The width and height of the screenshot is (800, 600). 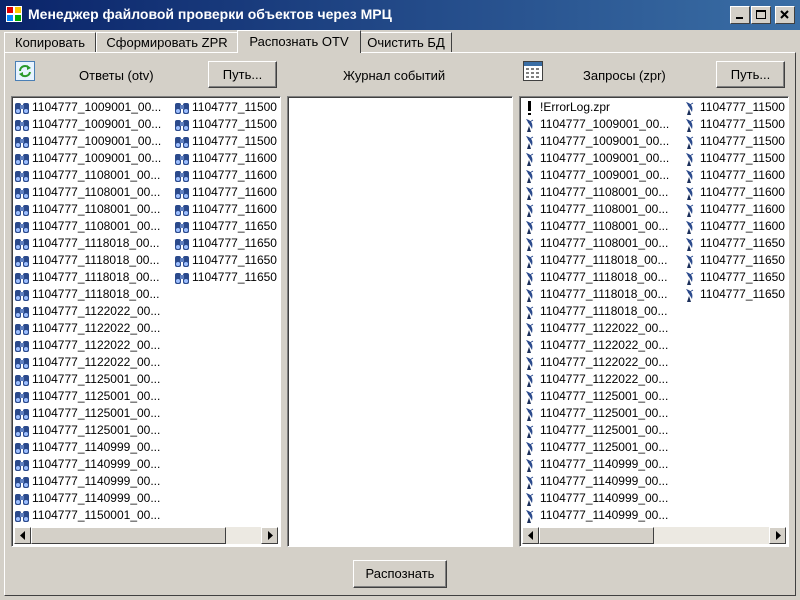 I want to click on otv-hscrollbar, so click(x=146, y=535).